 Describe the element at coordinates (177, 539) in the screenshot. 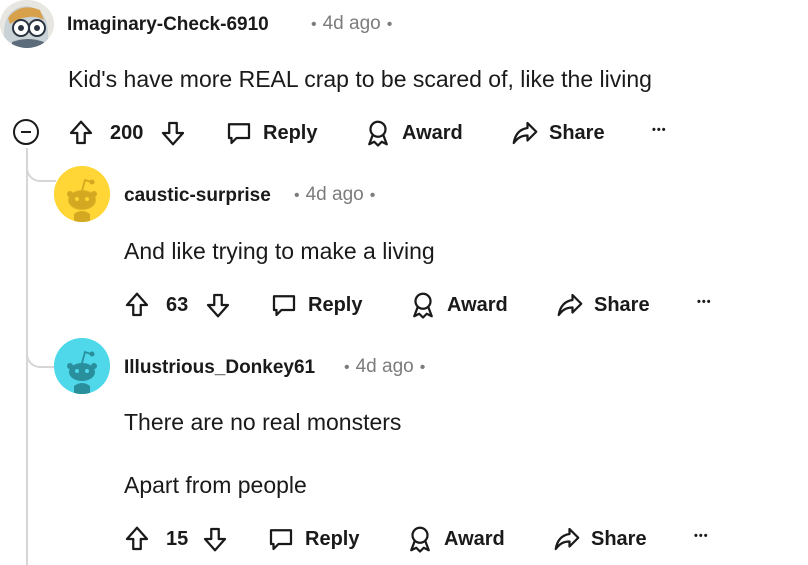

I see `vote-count: 15` at that location.